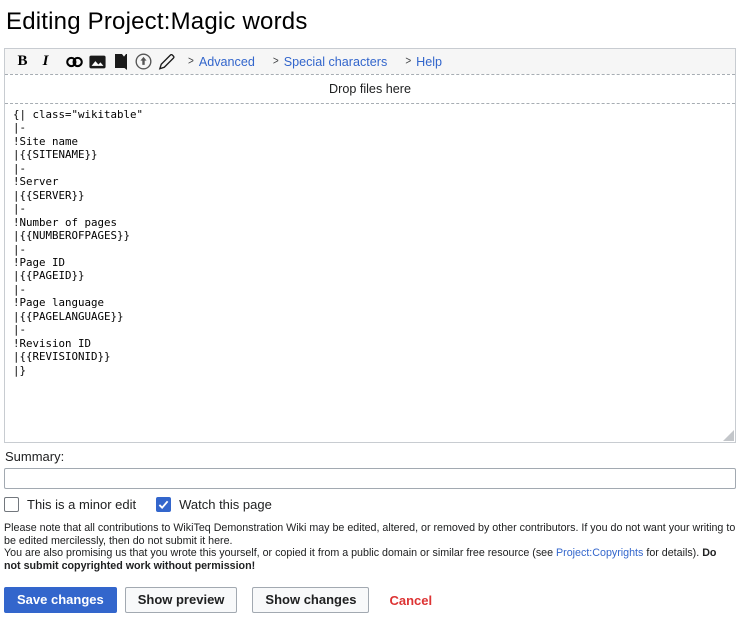  I want to click on cancel-link: Cancel, so click(410, 600).